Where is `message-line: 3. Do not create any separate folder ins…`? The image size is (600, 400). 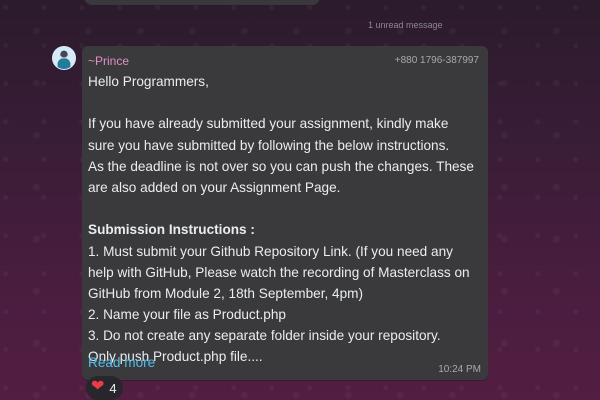
message-line: 3. Do not create any separate folder ins… is located at coordinates (264, 336).